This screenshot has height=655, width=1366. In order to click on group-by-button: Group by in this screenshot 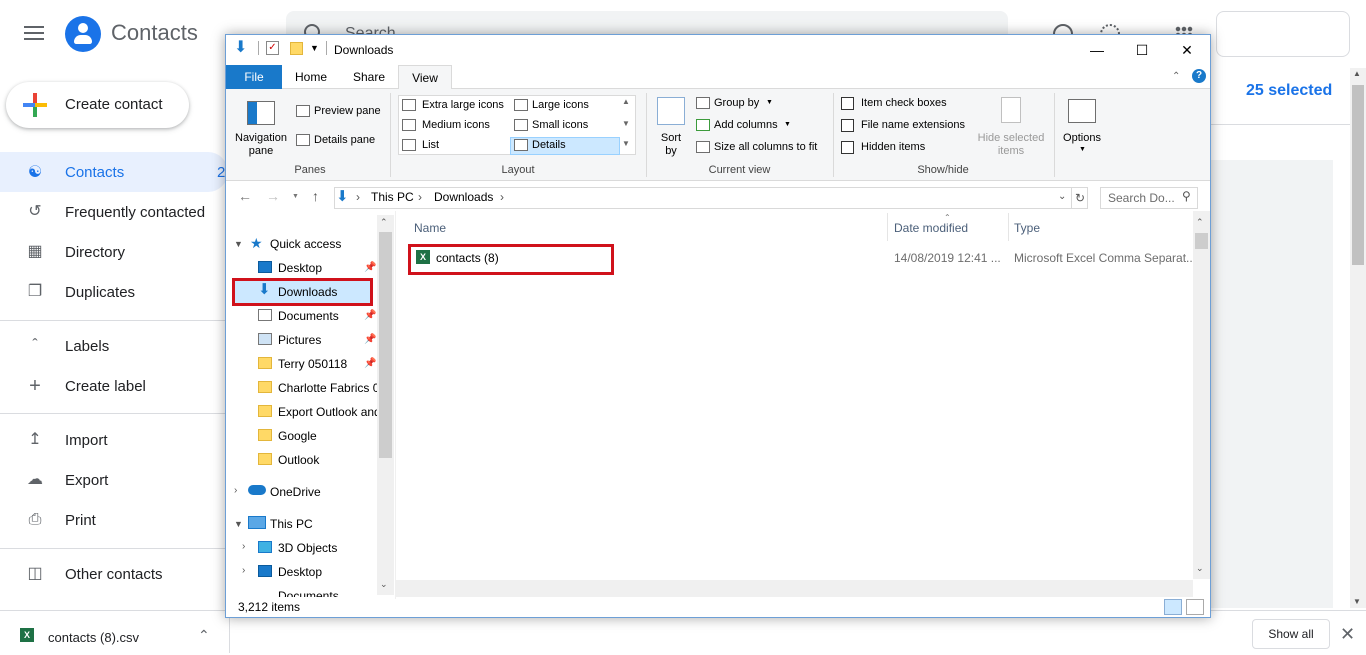, I will do `click(736, 103)`.